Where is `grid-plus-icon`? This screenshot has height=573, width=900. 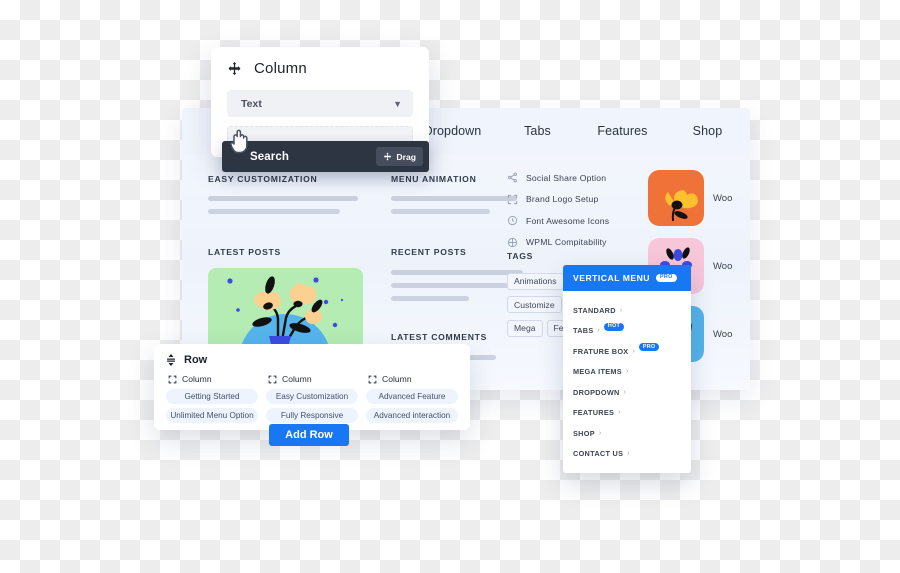
grid-plus-icon is located at coordinates (512, 242).